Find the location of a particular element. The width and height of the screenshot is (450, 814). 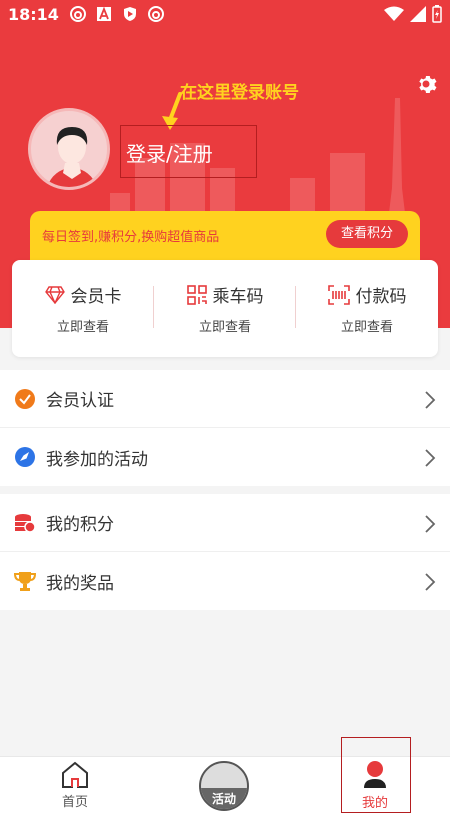

menu-item-my-activities: 我参加的活动 is located at coordinates (225, 457).